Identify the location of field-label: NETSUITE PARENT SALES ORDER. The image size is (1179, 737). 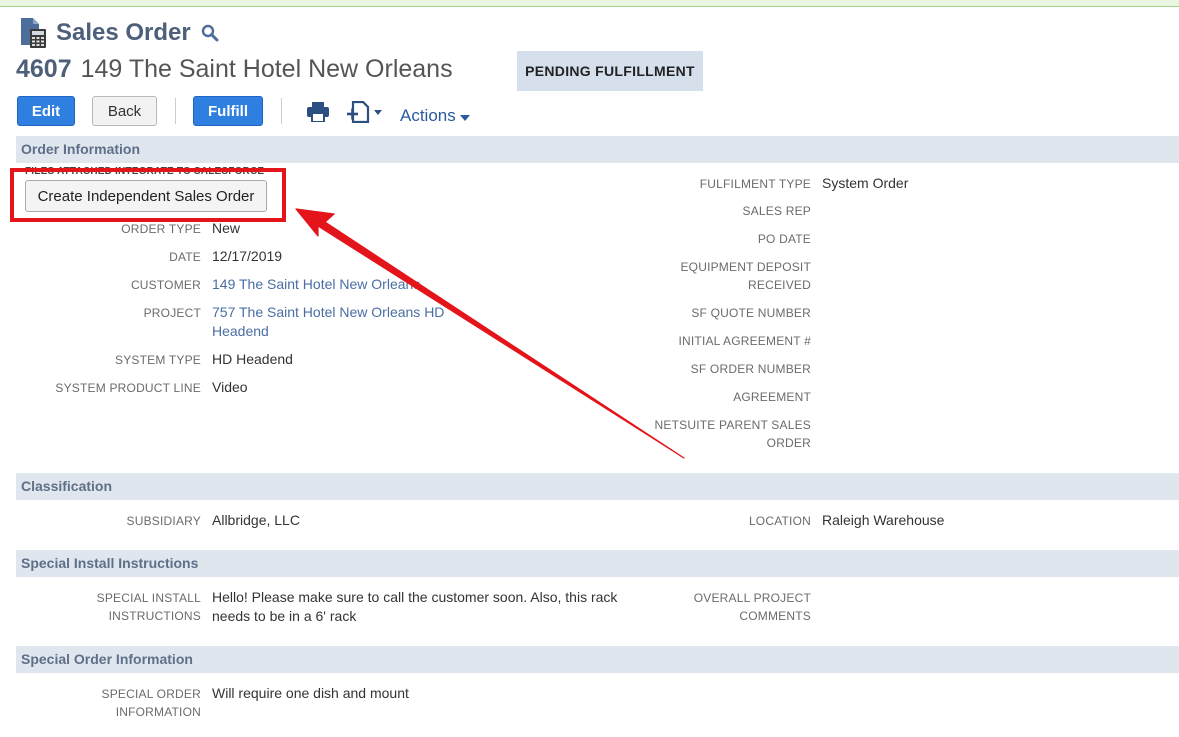
(732, 434).